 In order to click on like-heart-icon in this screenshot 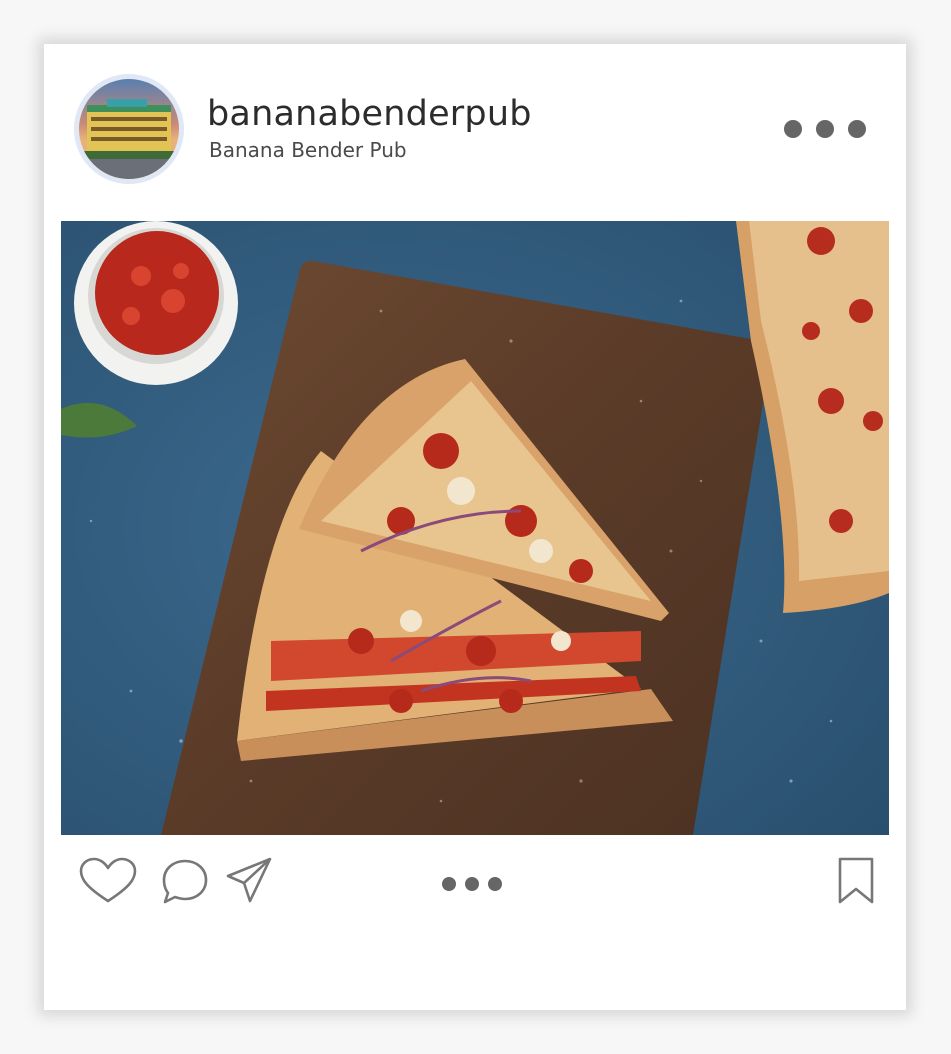, I will do `click(108, 881)`.